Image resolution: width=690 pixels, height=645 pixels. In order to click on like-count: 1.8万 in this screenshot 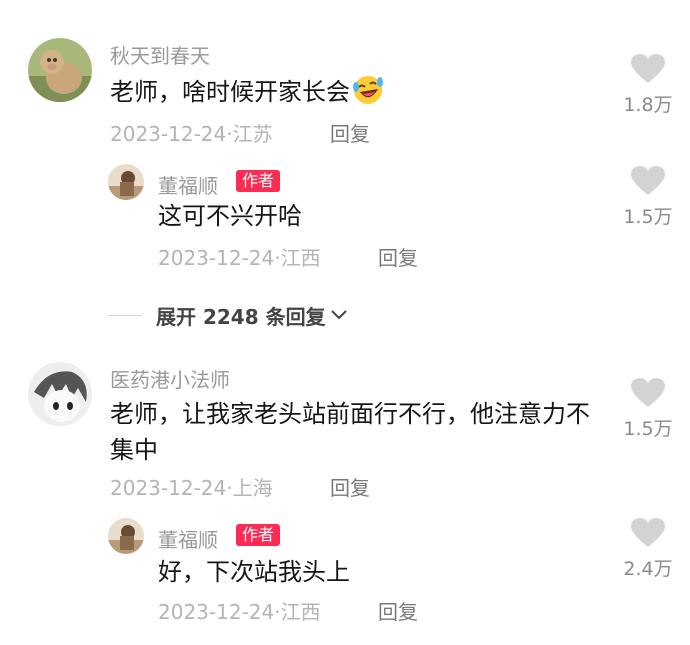, I will do `click(648, 105)`.